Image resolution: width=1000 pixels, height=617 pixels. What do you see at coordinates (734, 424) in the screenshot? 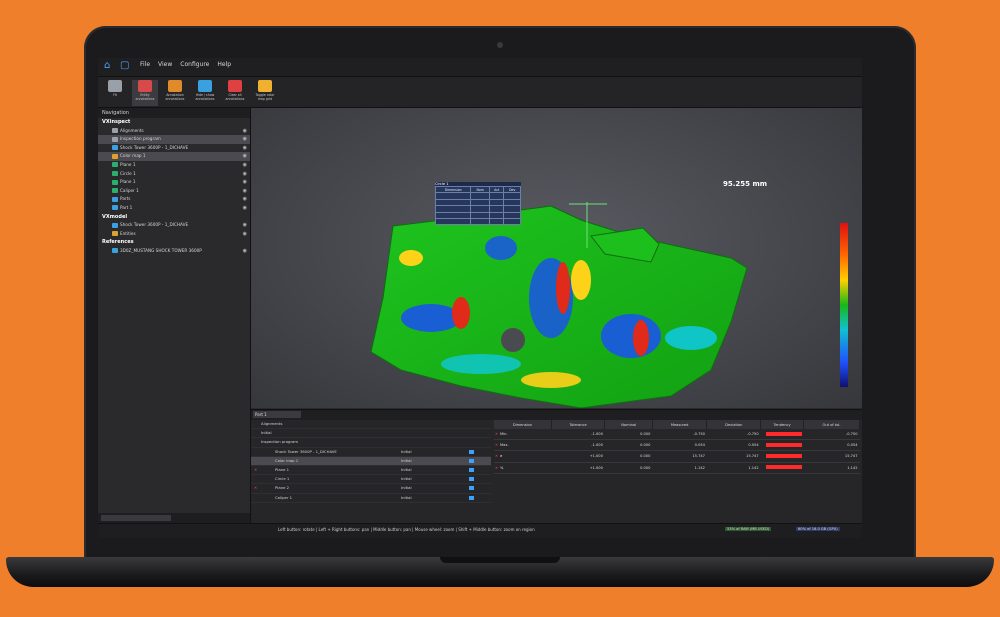
I see `results-column-header: Deviation` at bounding box center [734, 424].